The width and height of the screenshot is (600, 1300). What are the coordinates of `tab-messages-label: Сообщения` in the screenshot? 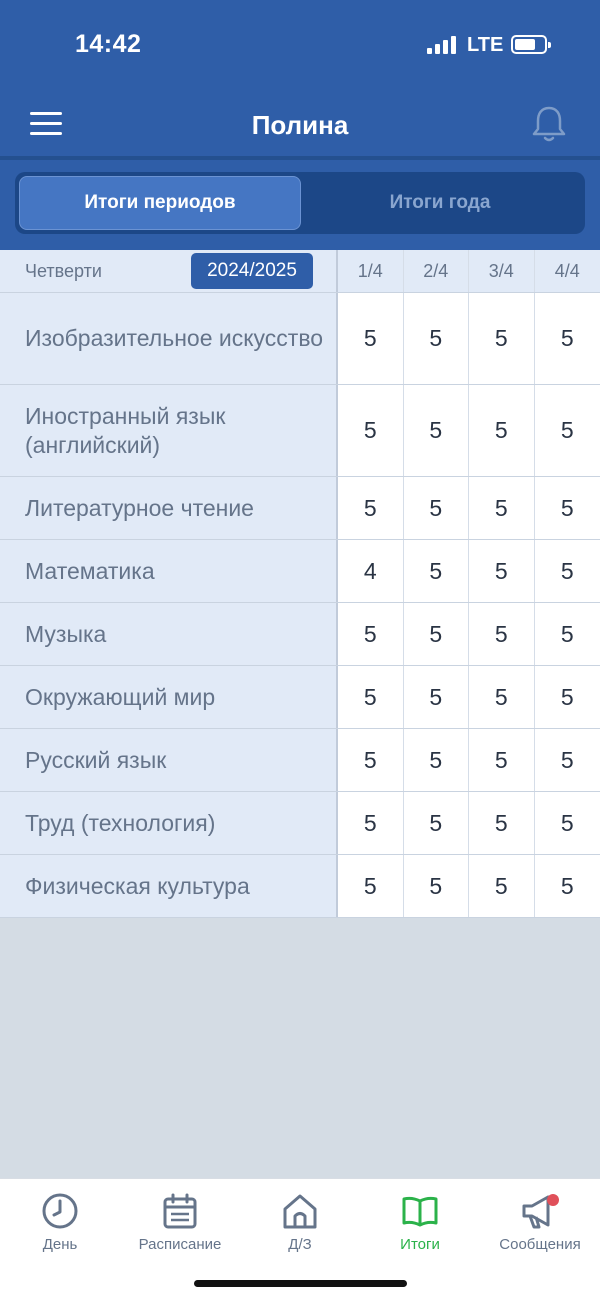 It's located at (540, 1244).